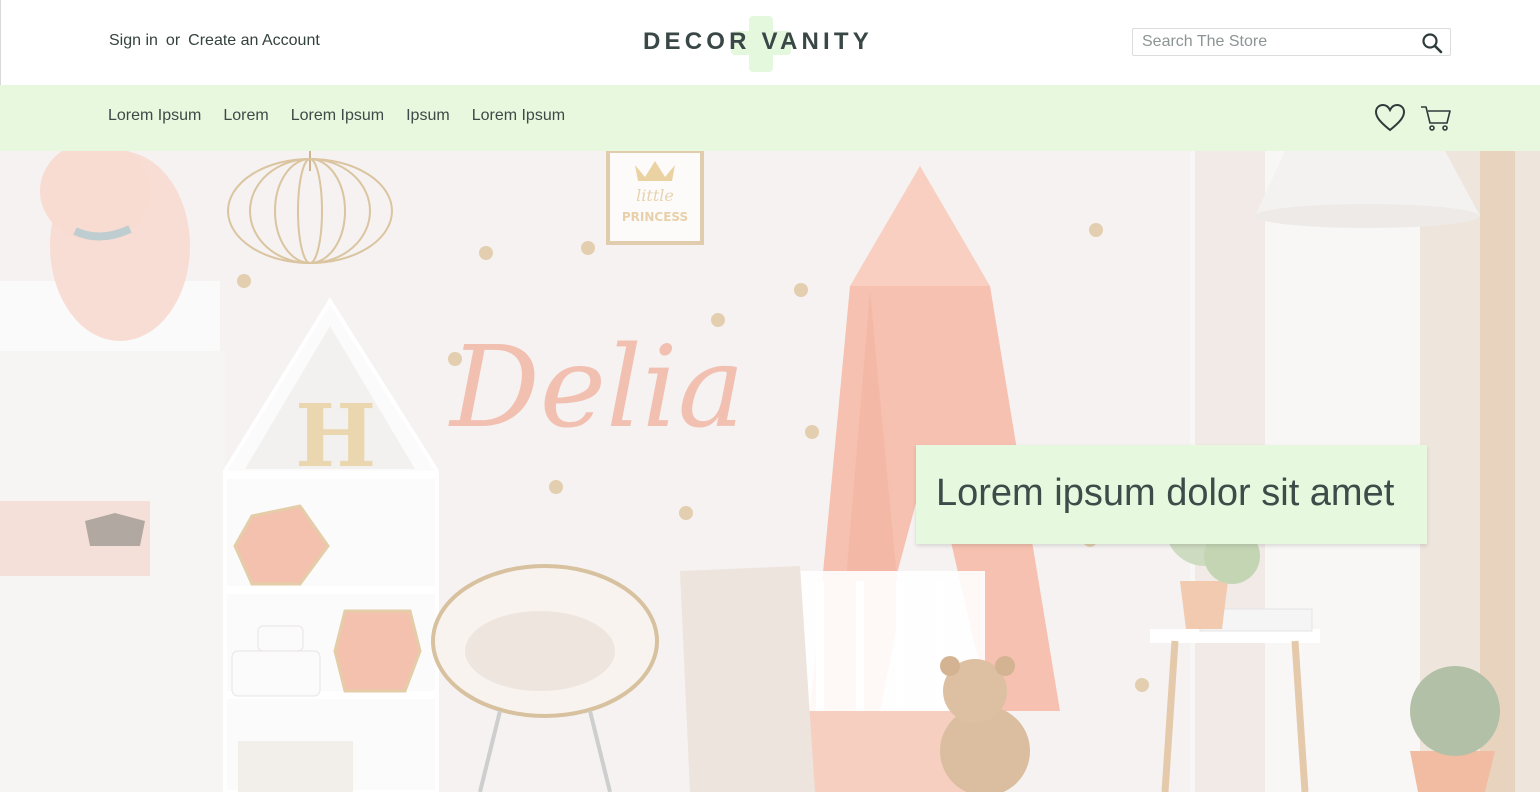 The image size is (1540, 792). I want to click on nav-item-2: Lorem, so click(245, 116).